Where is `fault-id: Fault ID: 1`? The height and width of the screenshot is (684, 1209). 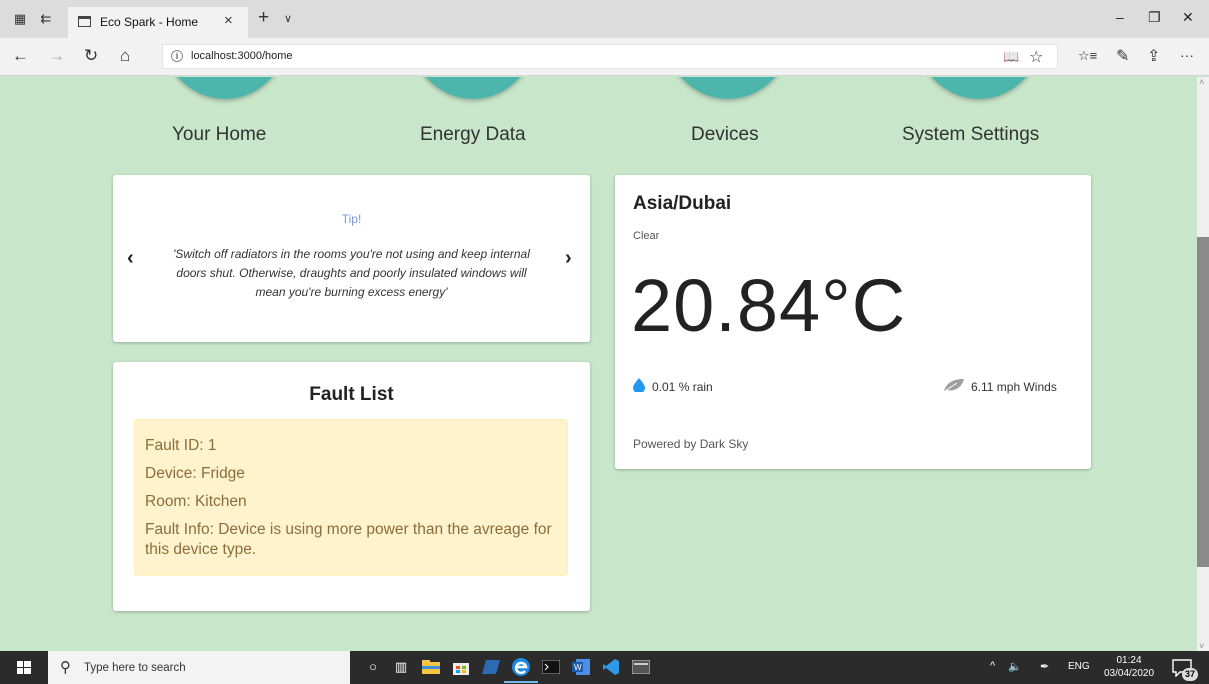 fault-id: Fault ID: 1 is located at coordinates (181, 445).